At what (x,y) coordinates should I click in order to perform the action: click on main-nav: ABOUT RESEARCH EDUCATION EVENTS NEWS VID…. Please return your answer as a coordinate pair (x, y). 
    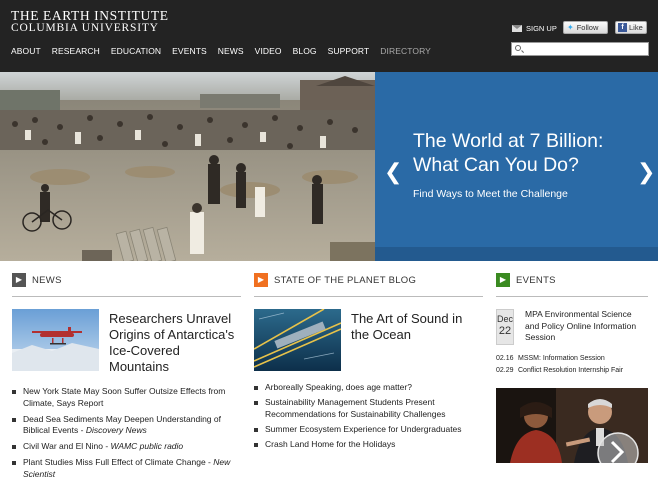
    Looking at the image, I should click on (226, 51).